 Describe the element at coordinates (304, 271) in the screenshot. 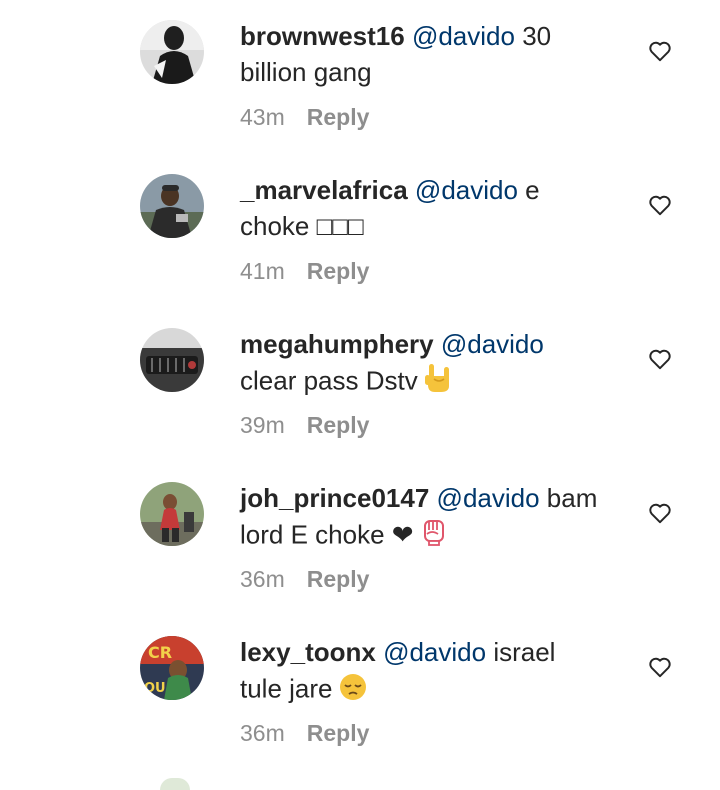

I see `comment-meta: 41m Reply` at that location.